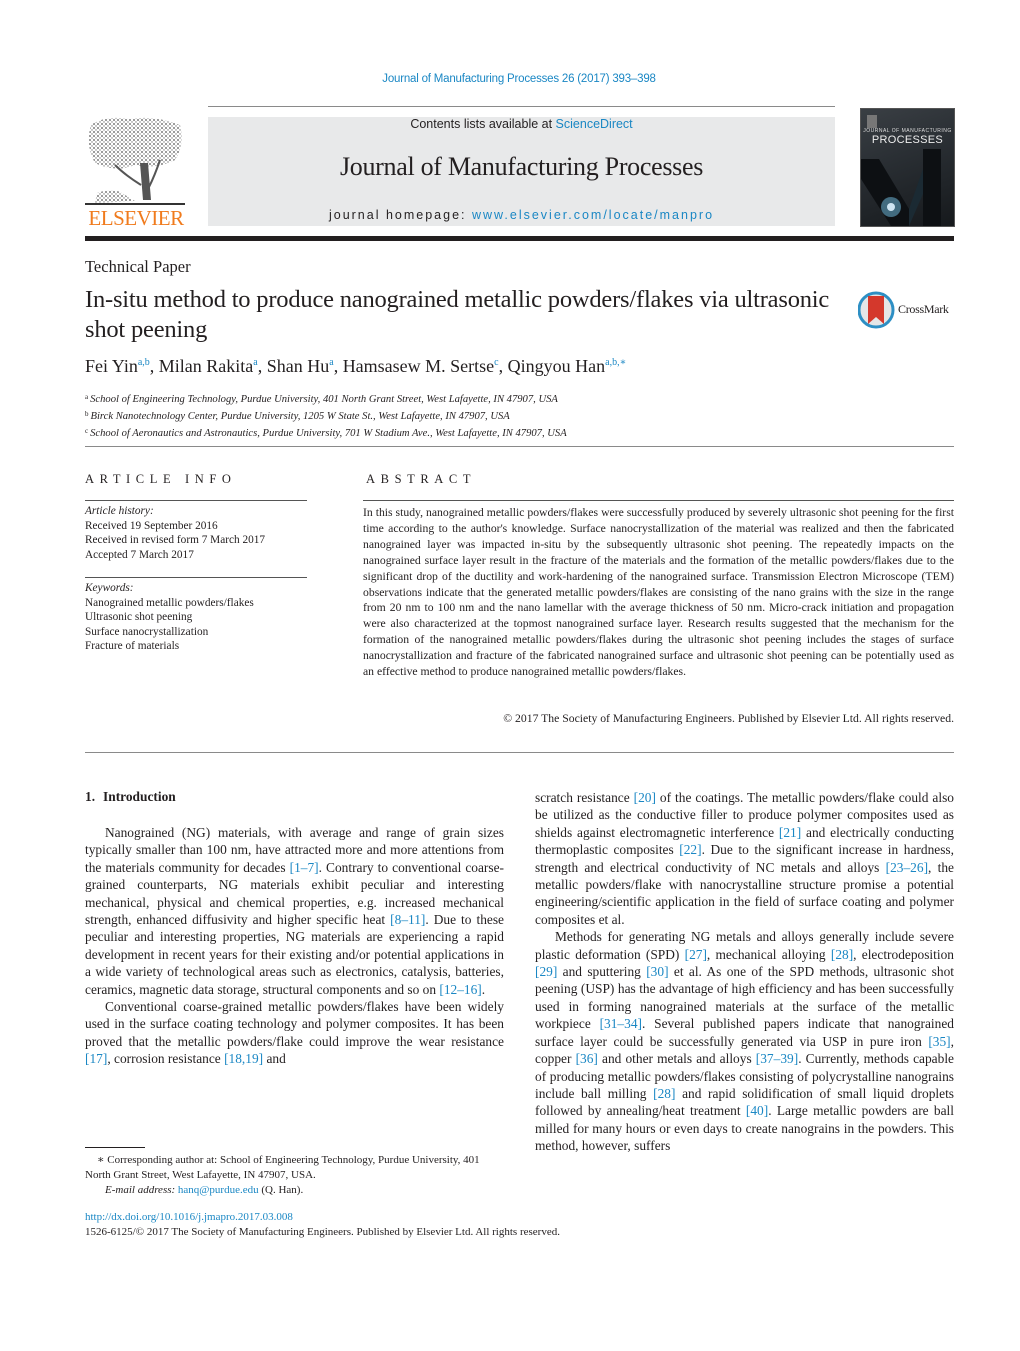 The width and height of the screenshot is (1020, 1351). What do you see at coordinates (519, 752) in the screenshot?
I see `abstract-bottom-divider` at bounding box center [519, 752].